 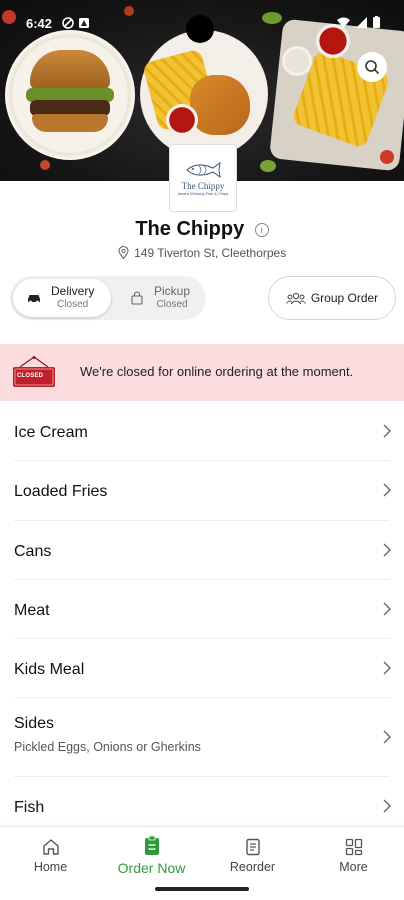 I want to click on delivery-option: Delivery Closed, so click(x=62, y=298).